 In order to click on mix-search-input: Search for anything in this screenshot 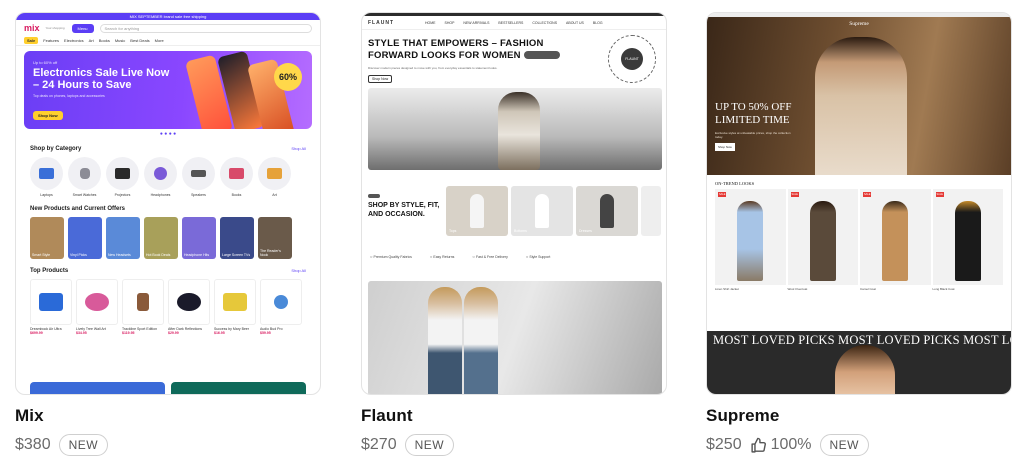, I will do `click(205, 28)`.